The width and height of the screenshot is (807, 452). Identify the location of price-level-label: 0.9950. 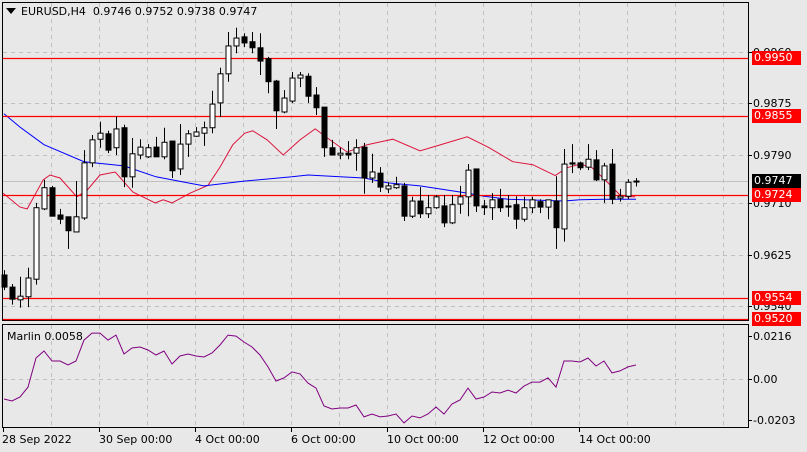
(776, 58).